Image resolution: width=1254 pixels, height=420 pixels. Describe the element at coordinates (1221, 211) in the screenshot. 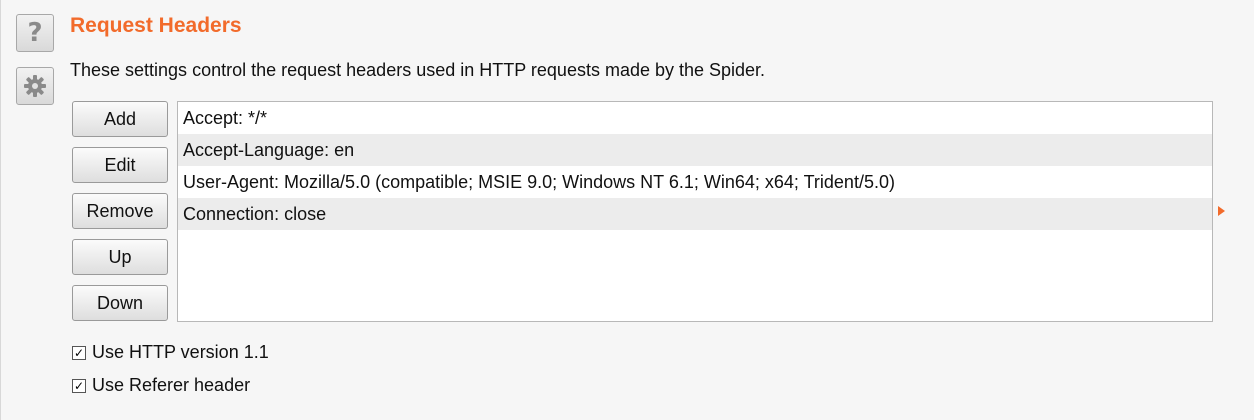

I see `expand-arrow-icon` at that location.